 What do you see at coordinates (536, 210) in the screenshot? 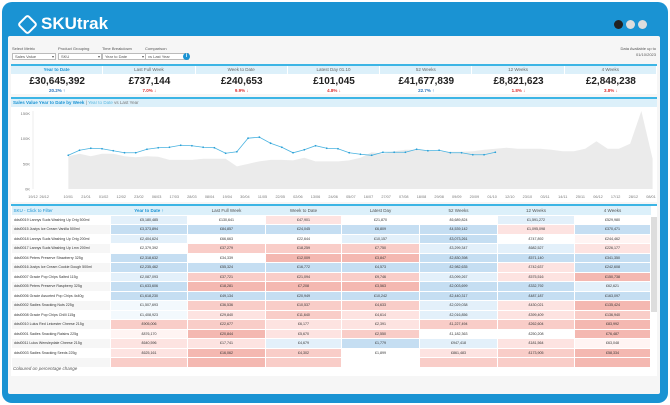
I see `column-header: 12 Weeks` at bounding box center [536, 210].